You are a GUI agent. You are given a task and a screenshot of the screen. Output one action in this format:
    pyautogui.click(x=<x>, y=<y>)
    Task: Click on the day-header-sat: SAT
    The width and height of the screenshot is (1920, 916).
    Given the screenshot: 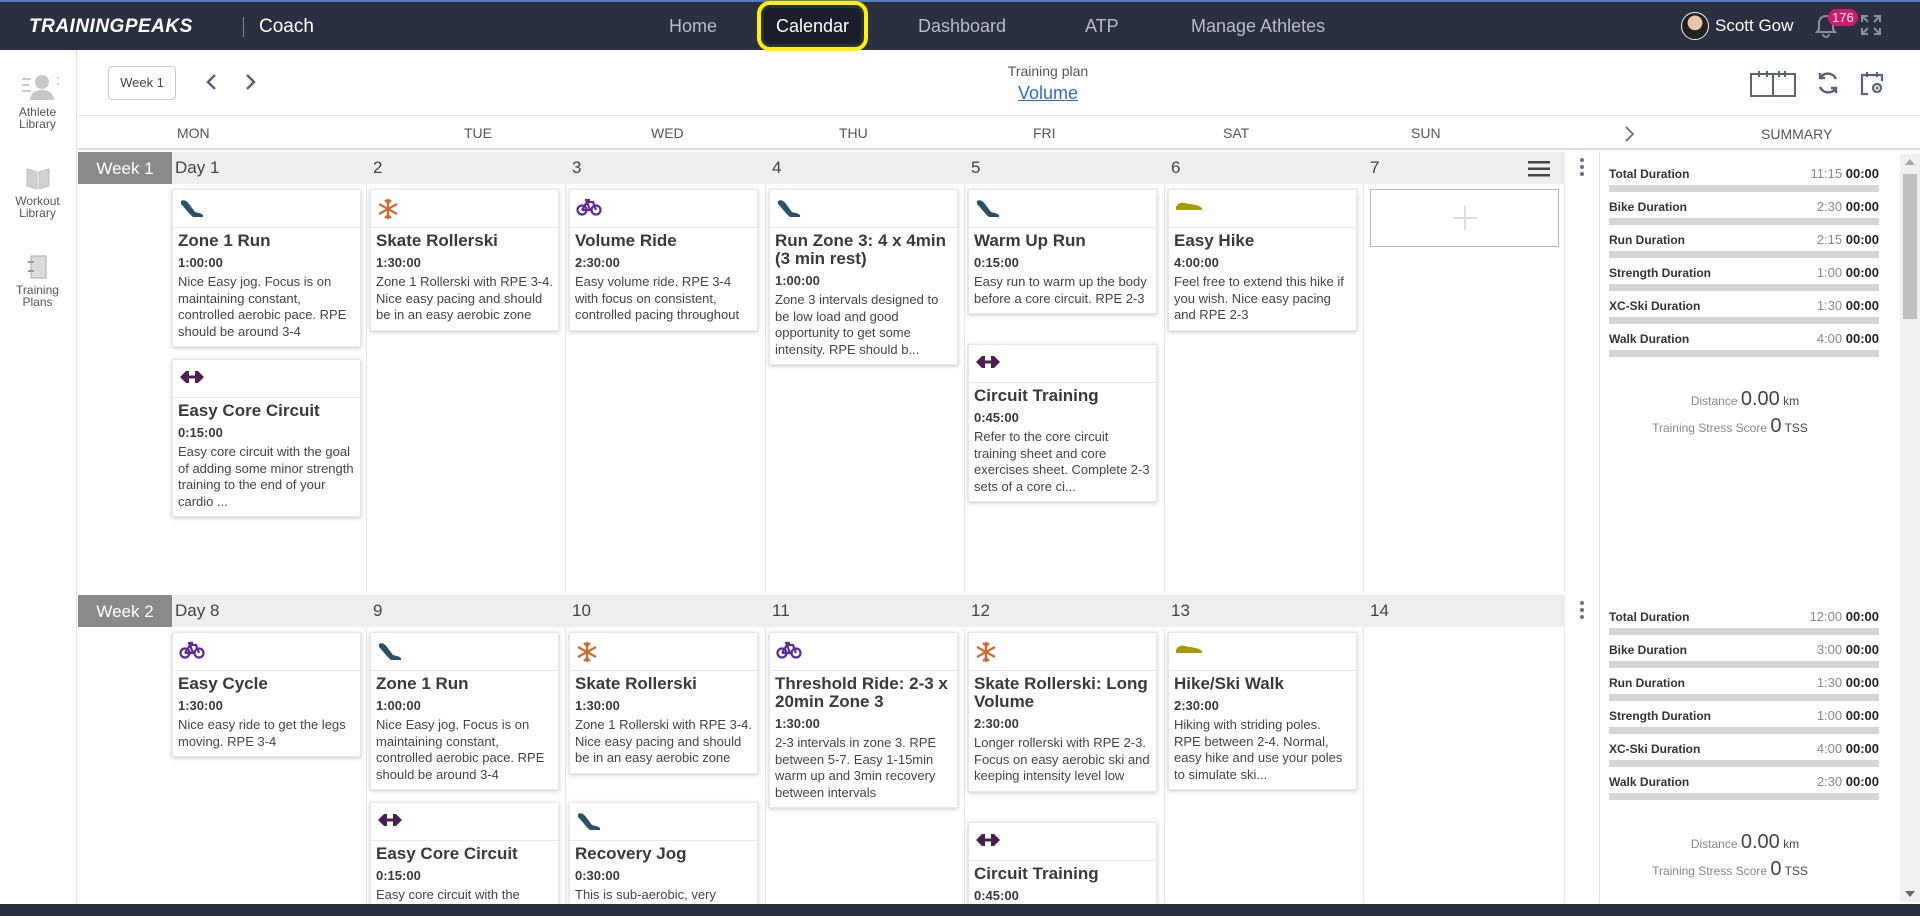 What is the action you would take?
    pyautogui.click(x=1236, y=133)
    